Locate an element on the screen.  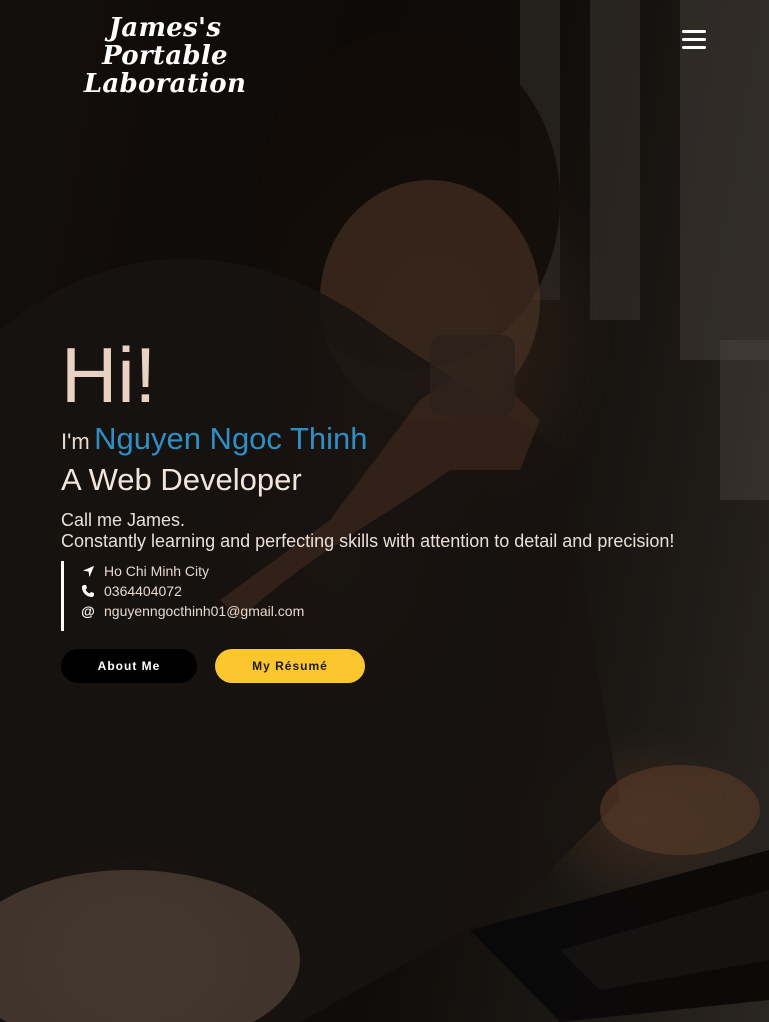
location-arrow-icon is located at coordinates (88, 571).